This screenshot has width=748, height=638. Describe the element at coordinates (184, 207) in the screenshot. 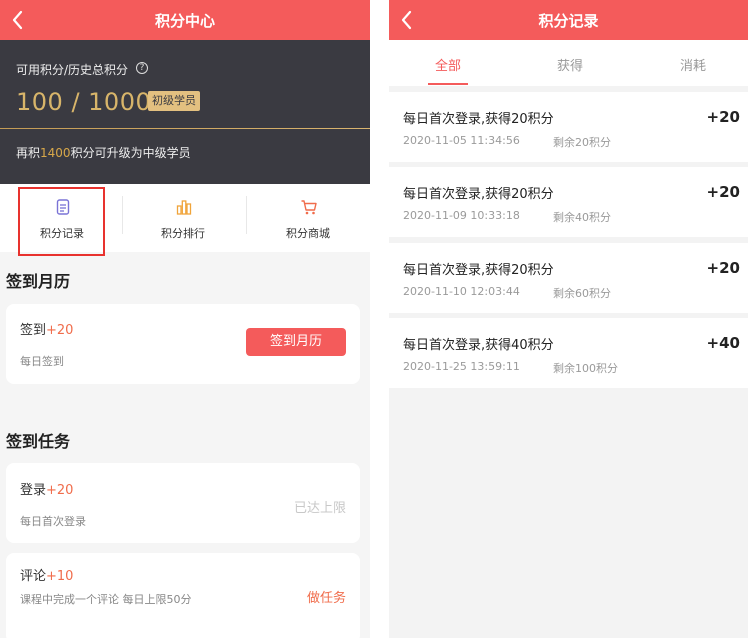

I see `bar-chart-icon` at that location.